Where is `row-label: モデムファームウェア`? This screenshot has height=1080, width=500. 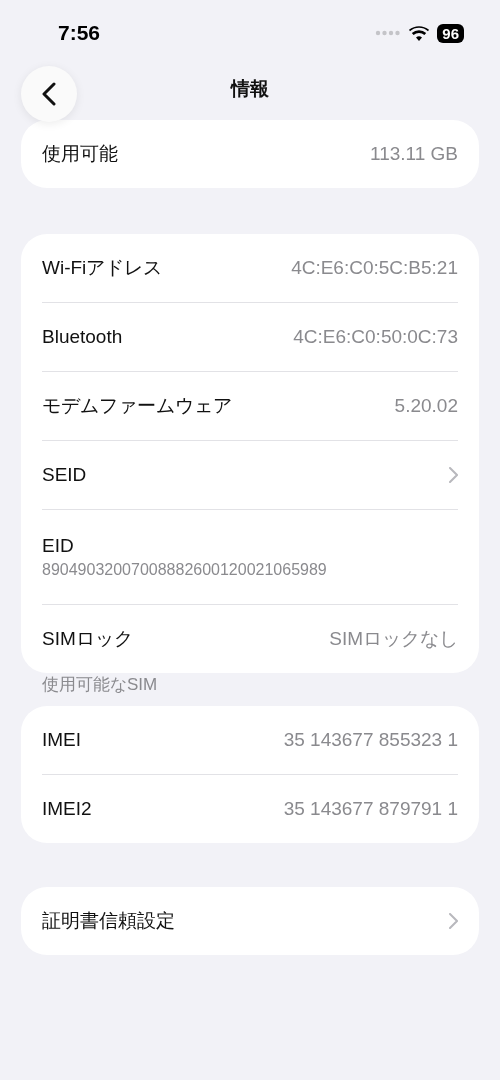
row-label: モデムファームウェア is located at coordinates (137, 406).